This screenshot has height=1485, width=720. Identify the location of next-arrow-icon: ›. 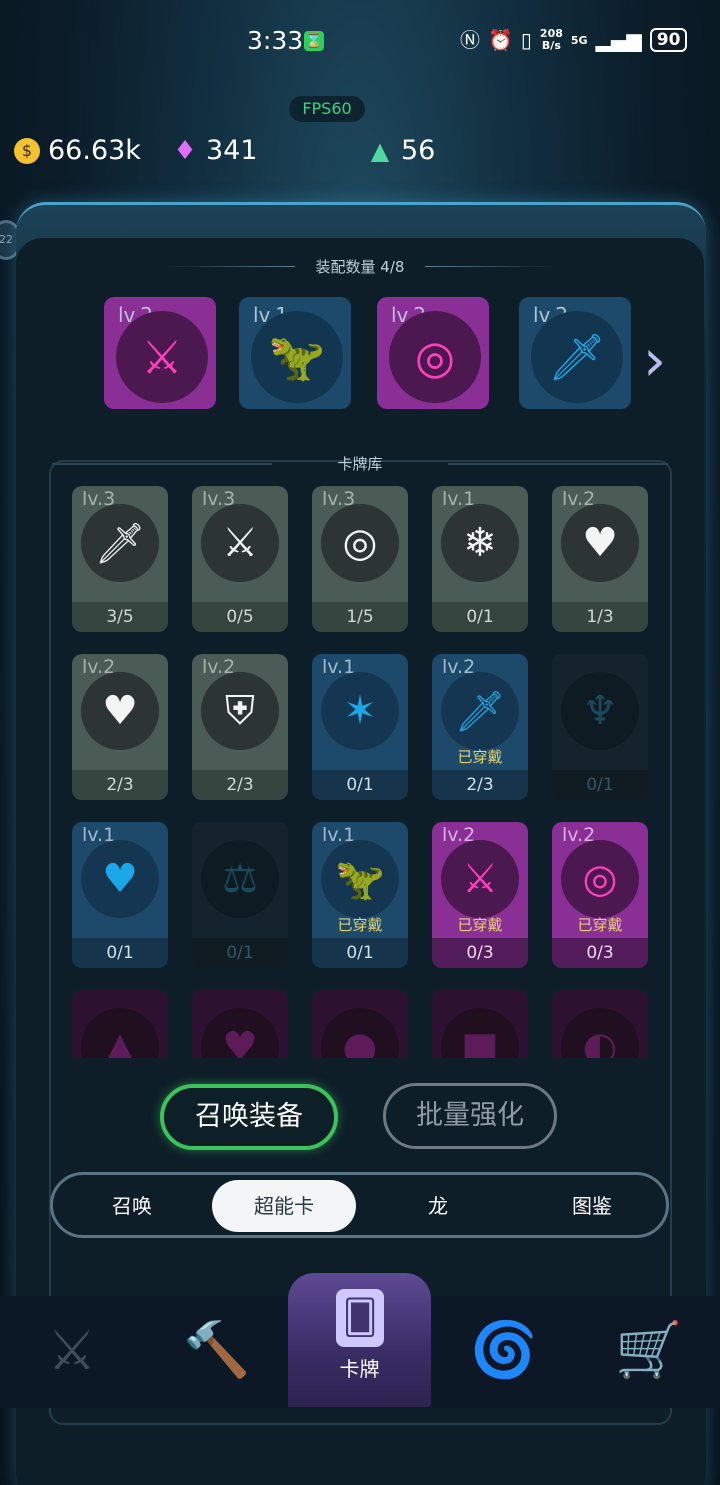
(654, 360).